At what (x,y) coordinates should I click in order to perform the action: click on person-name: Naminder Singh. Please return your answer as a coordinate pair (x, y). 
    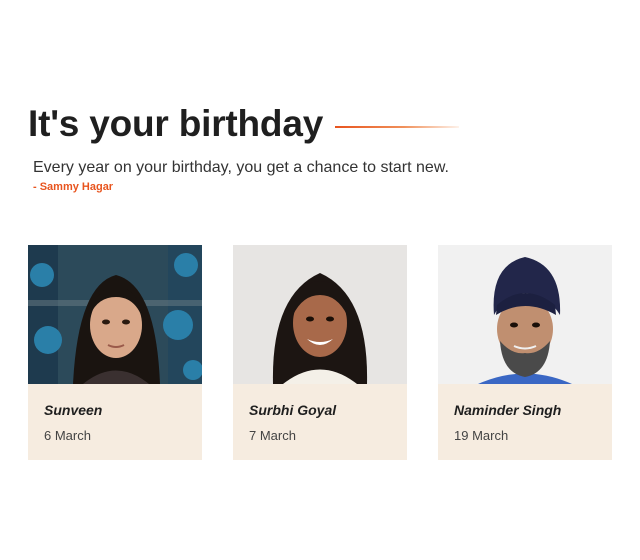
    Looking at the image, I should click on (508, 410).